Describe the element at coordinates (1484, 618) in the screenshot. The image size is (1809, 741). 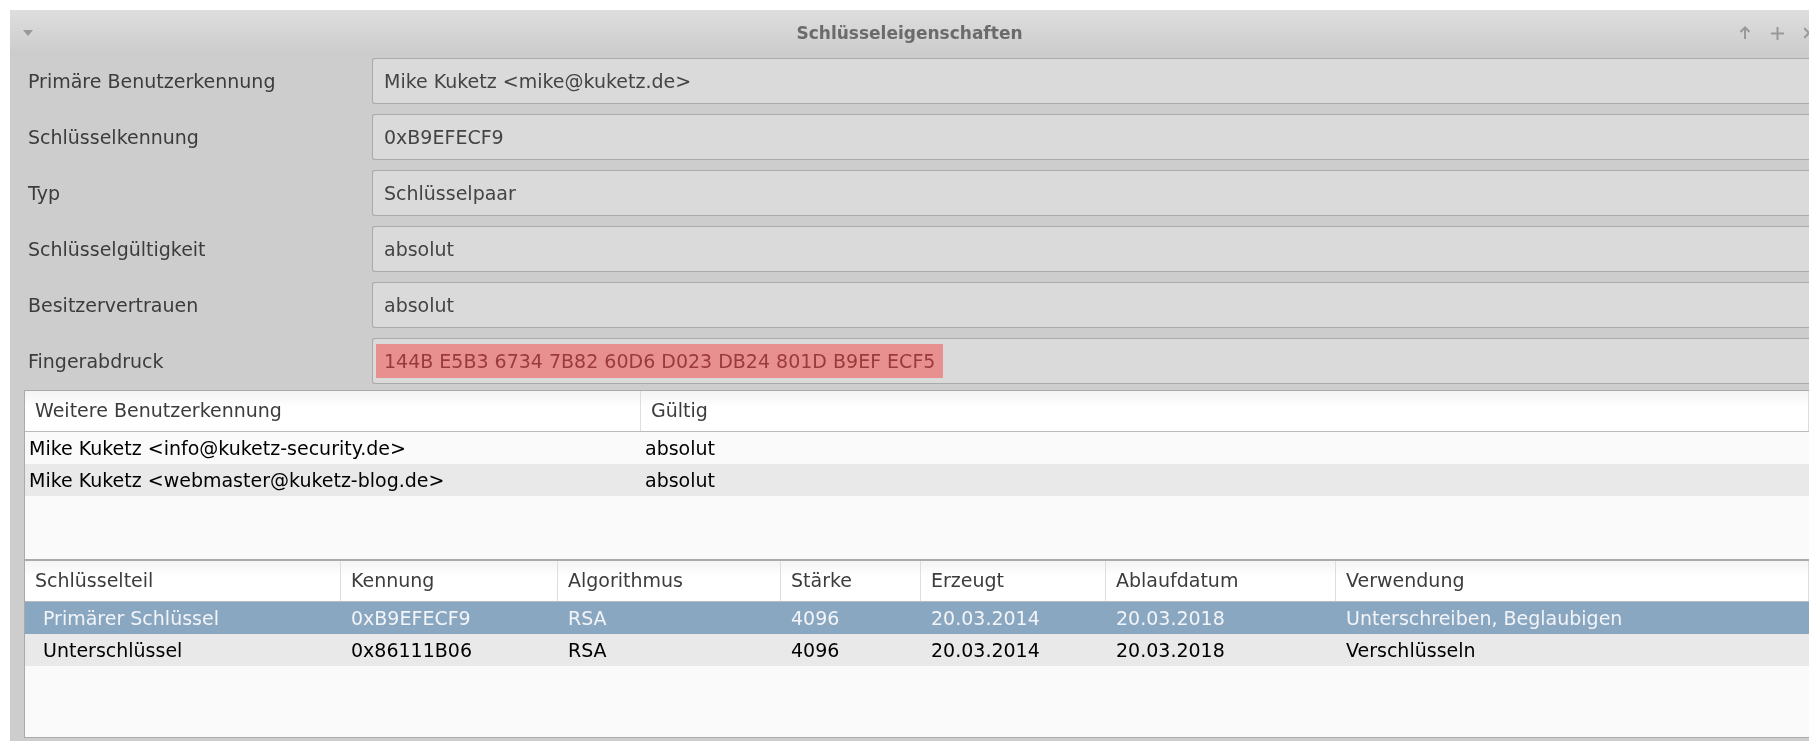
I see `table-cell-text: Unterschreiben, Beglaubigen` at that location.